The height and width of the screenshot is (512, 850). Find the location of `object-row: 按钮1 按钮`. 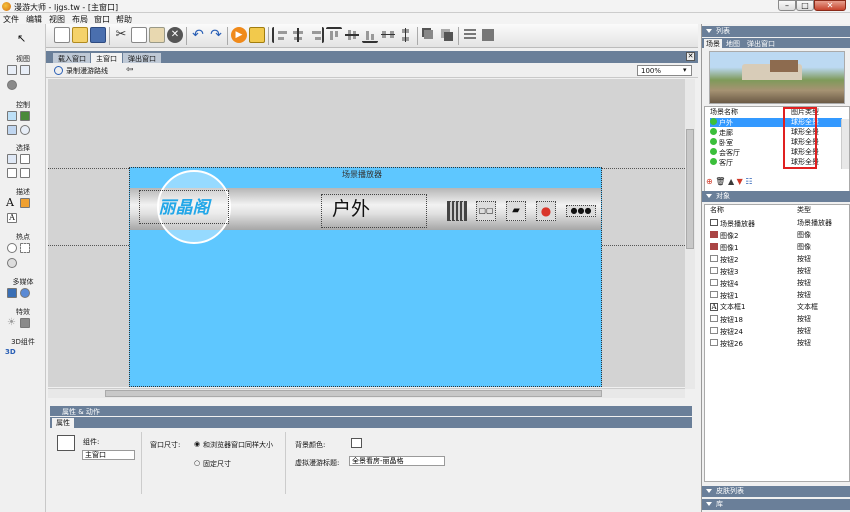

object-row: 按钮1 按钮 is located at coordinates (777, 295).